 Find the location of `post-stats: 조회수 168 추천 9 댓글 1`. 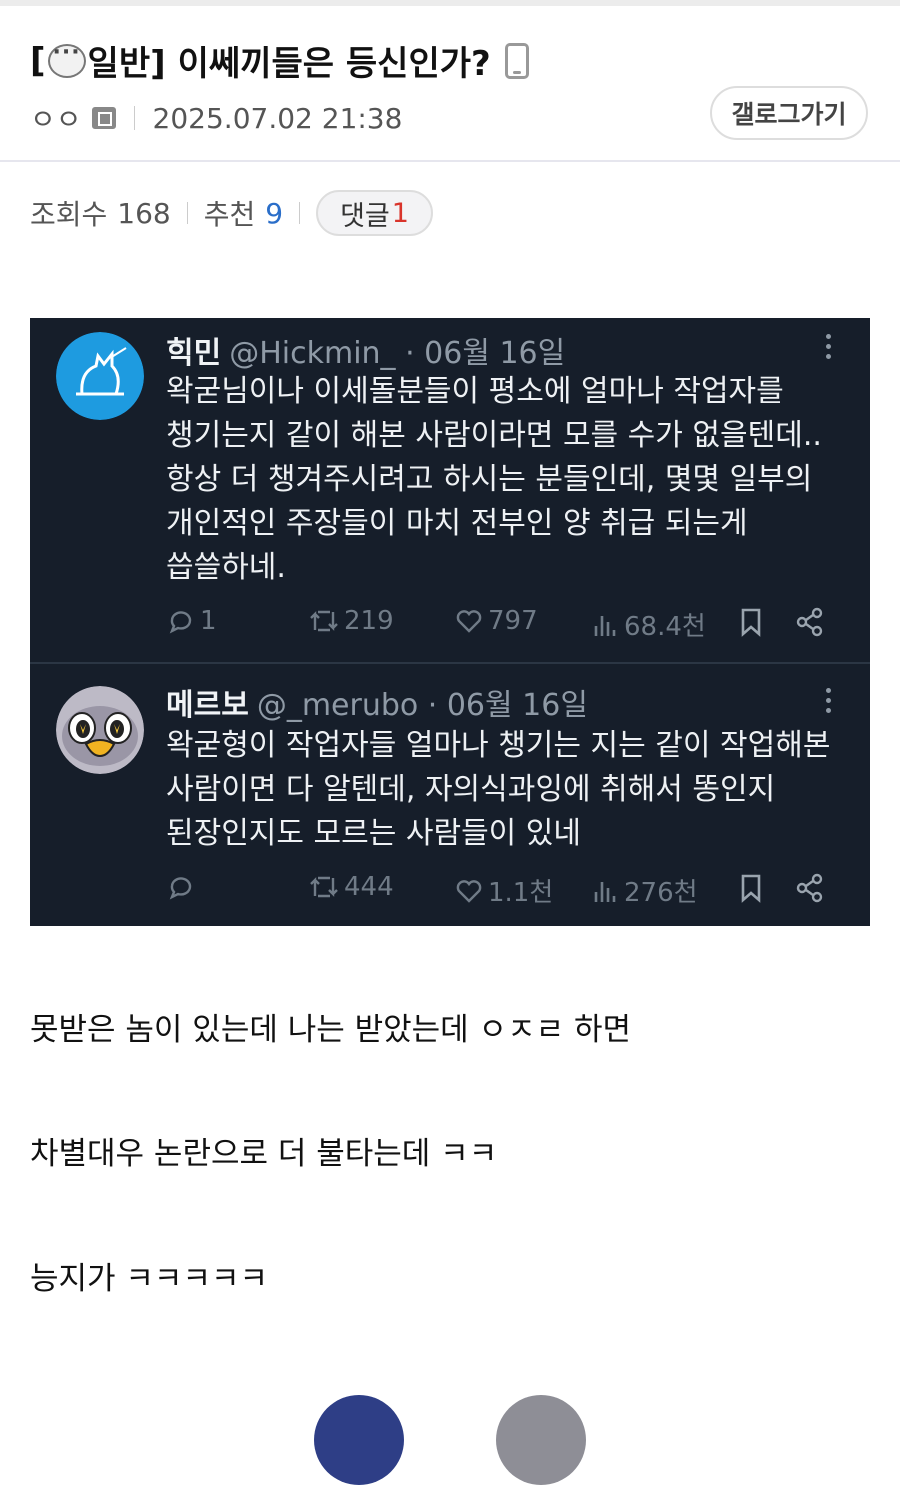

post-stats: 조회수 168 추천 9 댓글 1 is located at coordinates (231, 213).